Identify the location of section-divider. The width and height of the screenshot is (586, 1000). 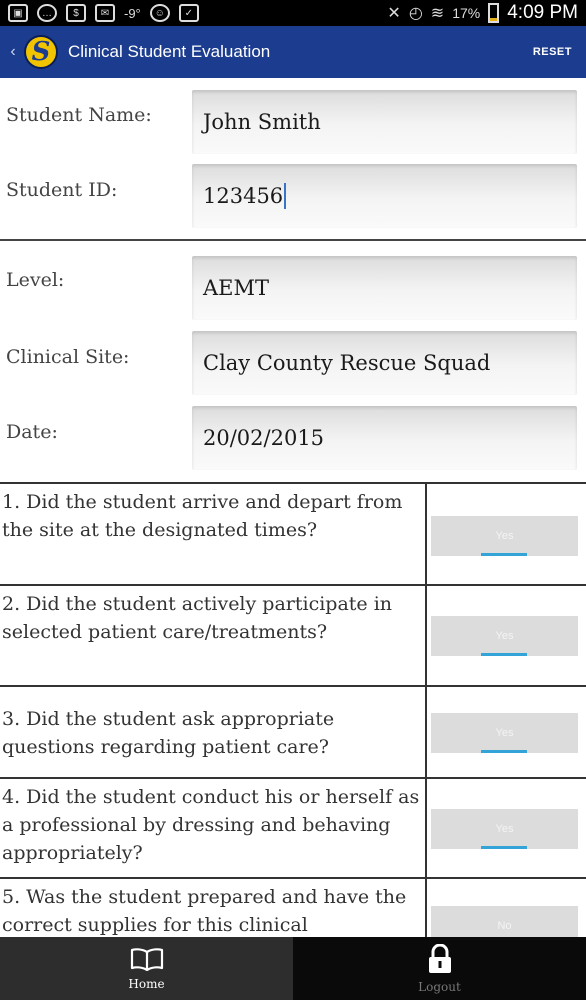
(293, 240).